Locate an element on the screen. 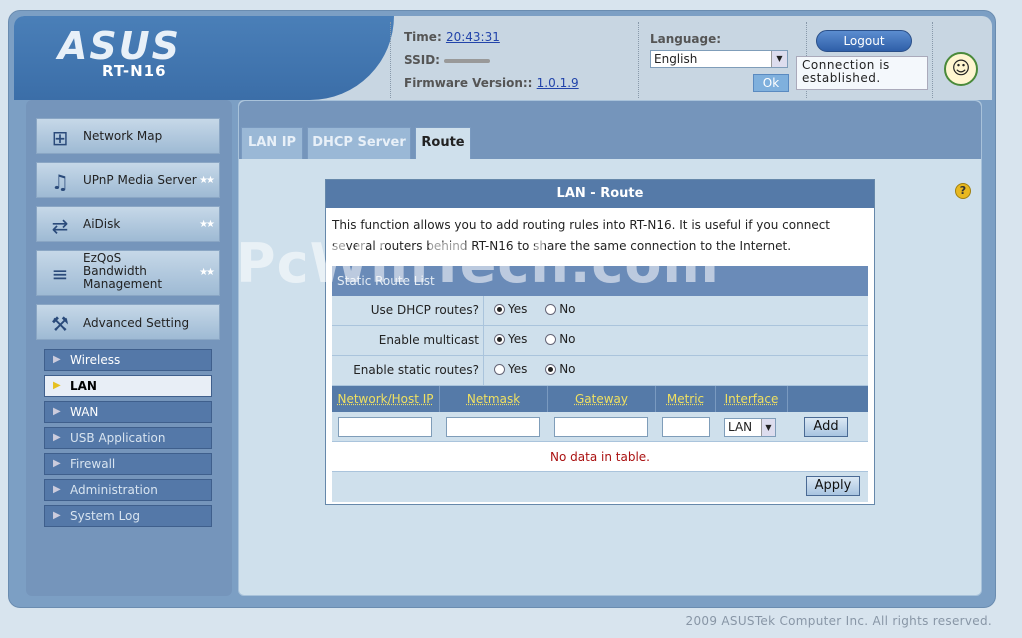 The height and width of the screenshot is (638, 1022). ssid-label: SSID: is located at coordinates (422, 60).